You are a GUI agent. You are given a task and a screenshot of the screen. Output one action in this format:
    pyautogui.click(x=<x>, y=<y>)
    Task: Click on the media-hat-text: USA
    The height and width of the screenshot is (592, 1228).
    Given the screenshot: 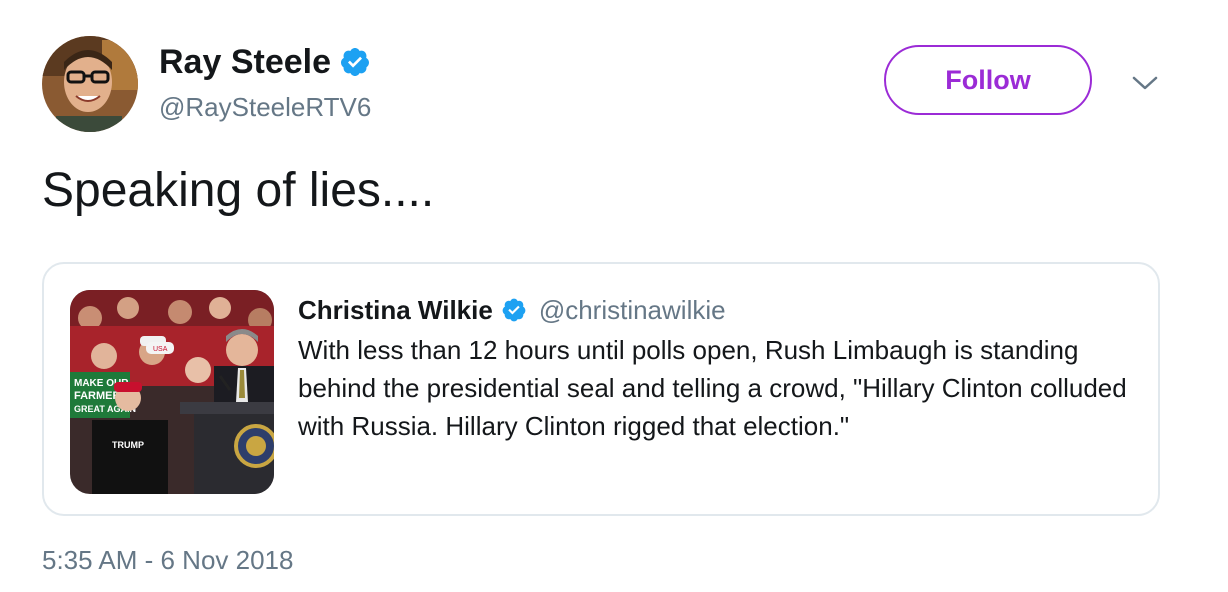 What is the action you would take?
    pyautogui.click(x=160, y=349)
    